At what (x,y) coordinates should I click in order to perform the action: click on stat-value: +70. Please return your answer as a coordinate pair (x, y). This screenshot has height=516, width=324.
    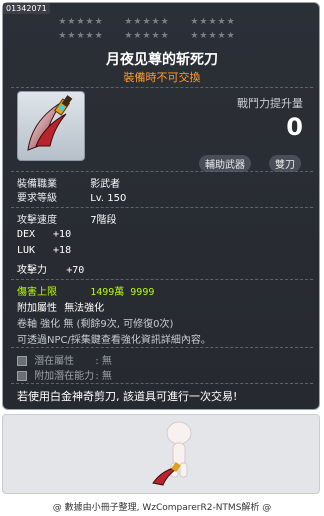
    Looking at the image, I should click on (75, 270).